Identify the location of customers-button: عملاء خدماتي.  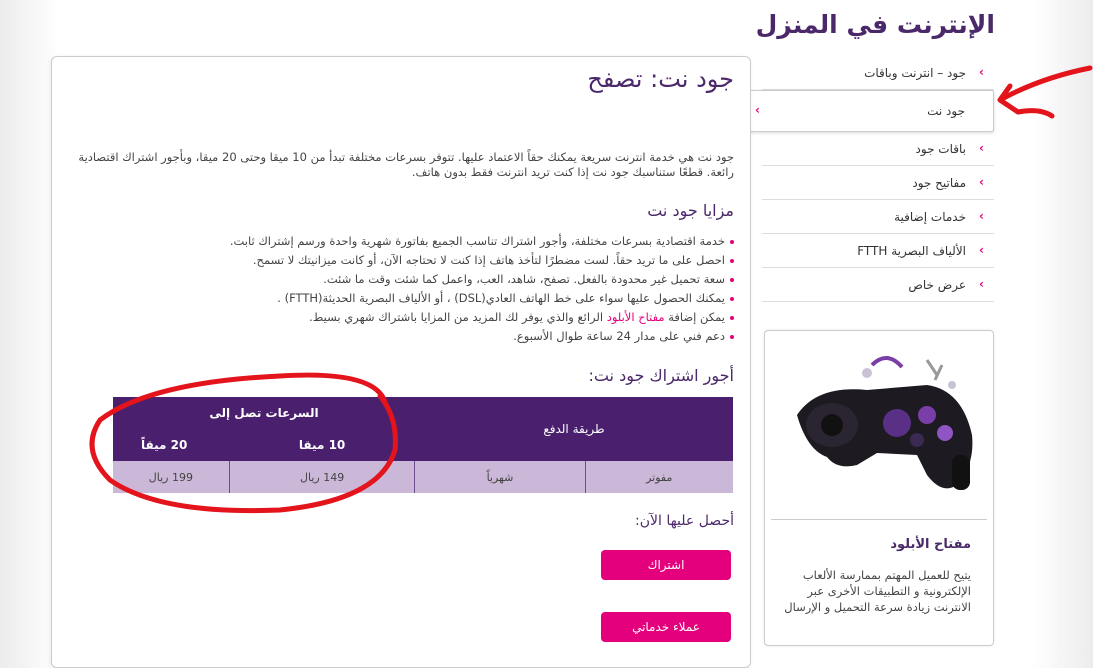
(666, 627).